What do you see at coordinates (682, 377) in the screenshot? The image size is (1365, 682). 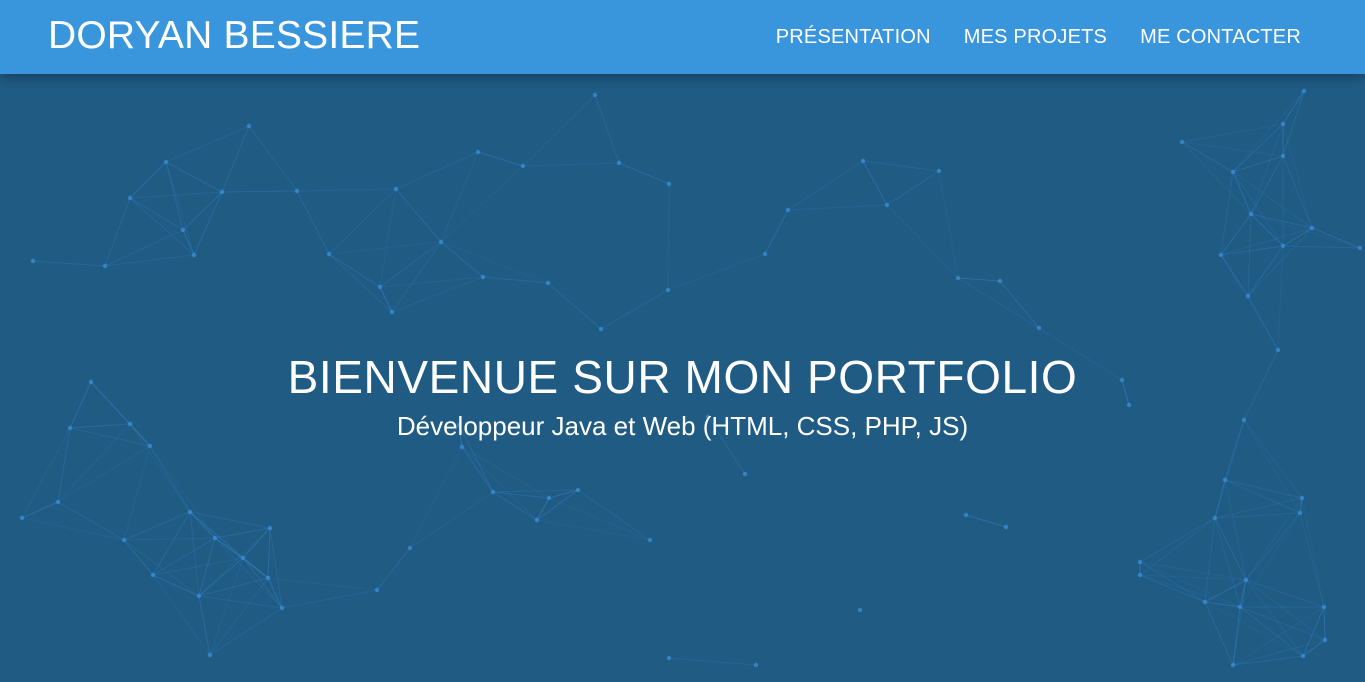 I see `hero-title: BIENVENUE SUR MON PORTFOLIO` at bounding box center [682, 377].